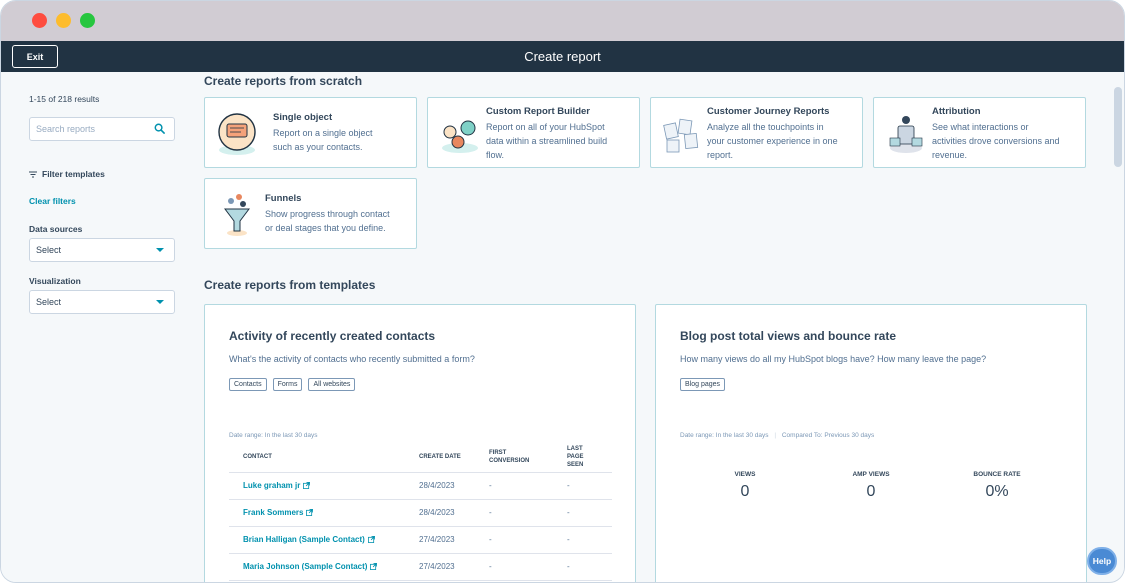 The image size is (1125, 583). What do you see at coordinates (49, 302) in the screenshot?
I see `visualization-value: Select` at bounding box center [49, 302].